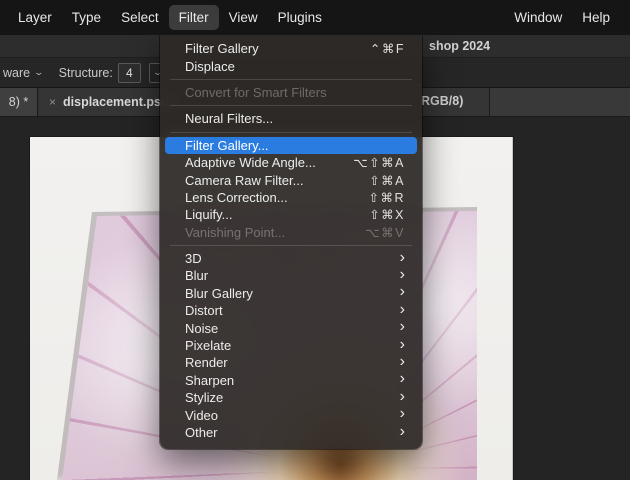 This screenshot has width=630, height=480. What do you see at coordinates (291, 327) in the screenshot?
I see `menu-item-noise: Noise ›` at bounding box center [291, 327].